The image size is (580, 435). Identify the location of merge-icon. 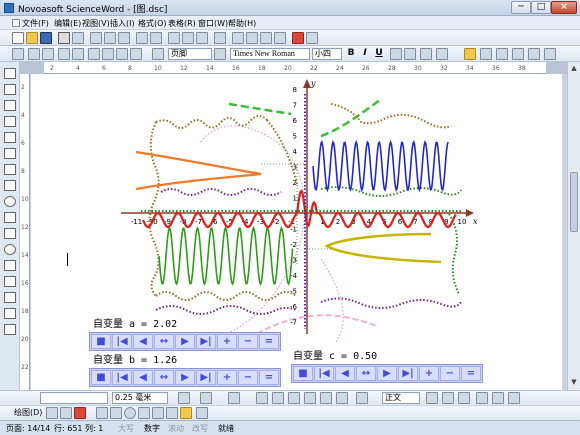
(464, 398).